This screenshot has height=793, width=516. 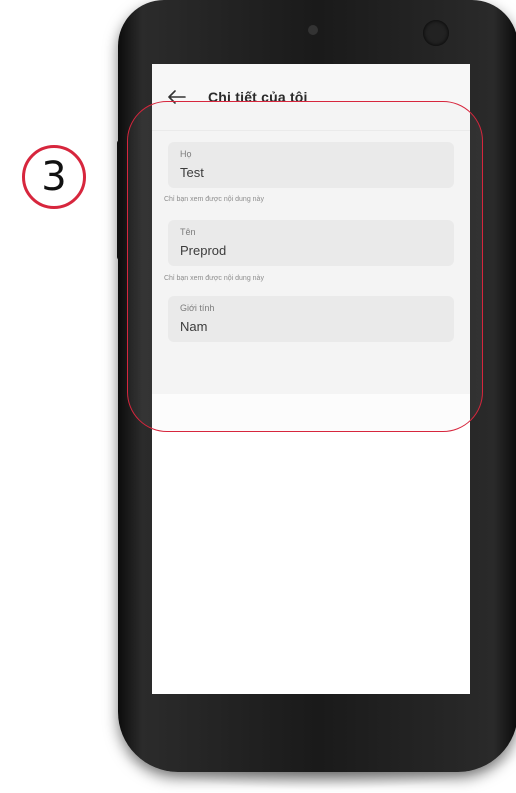 I want to click on step-number: 3, so click(x=54, y=177).